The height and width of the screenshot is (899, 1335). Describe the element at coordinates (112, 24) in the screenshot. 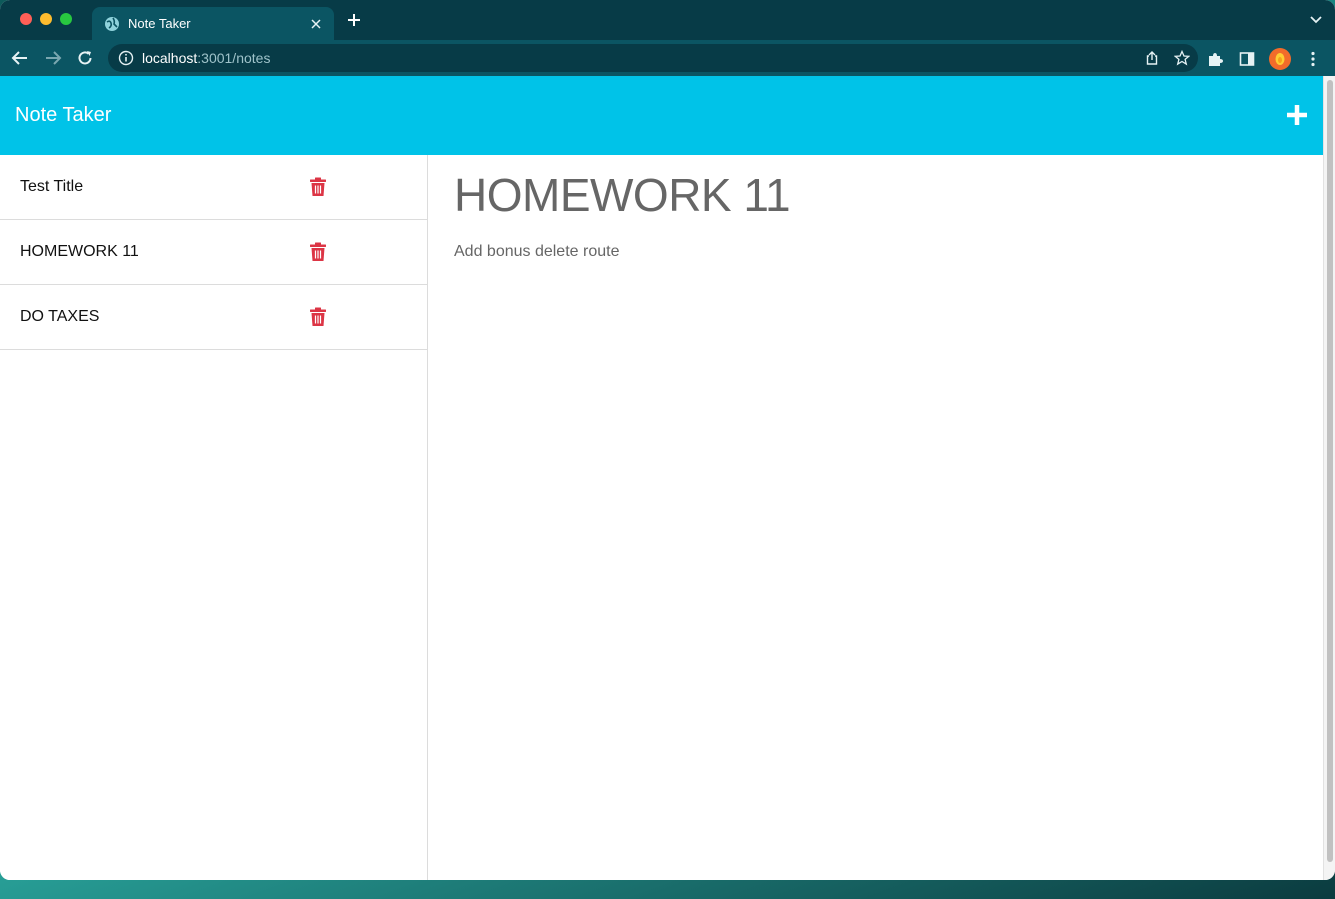

I see `globe-icon` at that location.